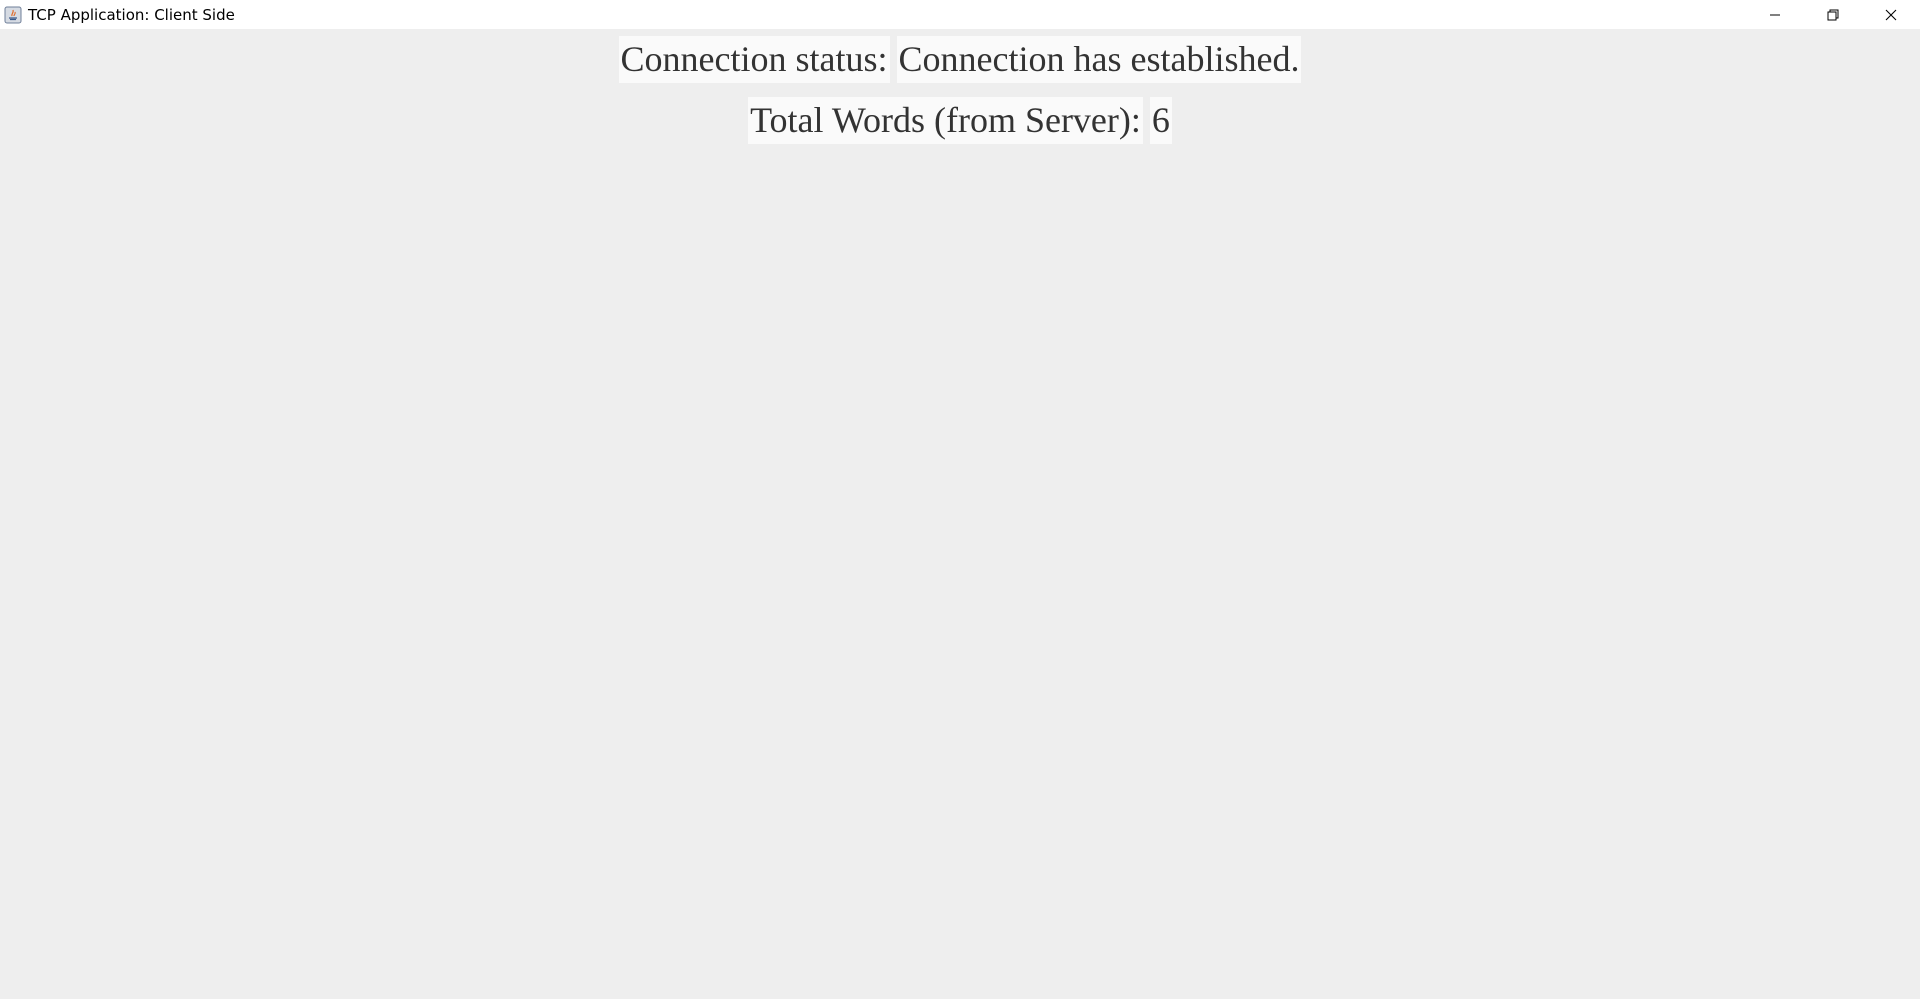  What do you see at coordinates (945, 120) in the screenshot?
I see `total-words-label: Total Words (from Server):` at bounding box center [945, 120].